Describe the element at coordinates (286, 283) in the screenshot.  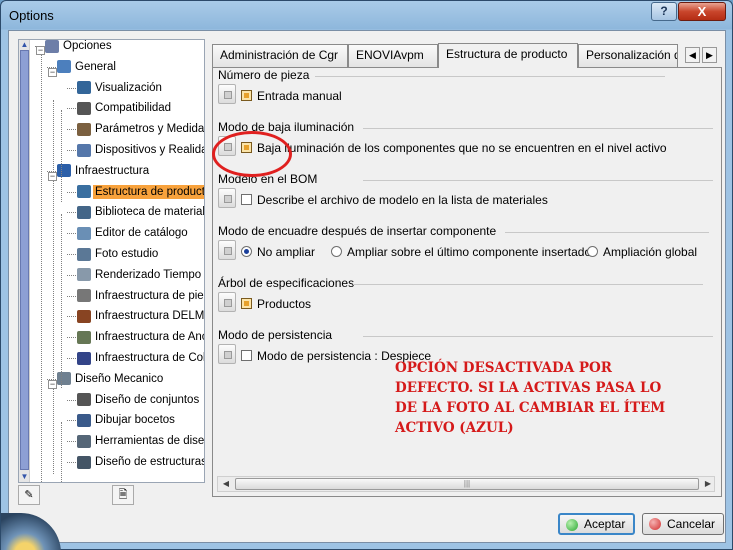
I see `group-title: Árbol de especificaciones` at that location.